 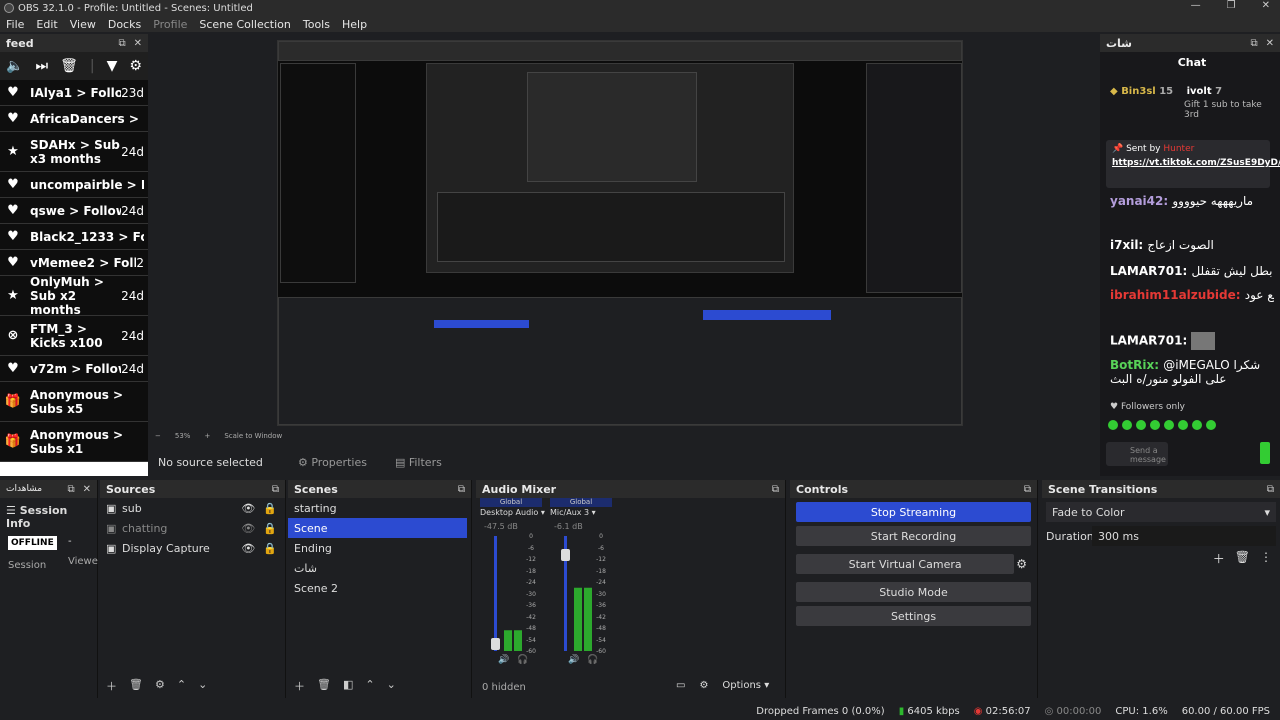 I want to click on scene-item: Scene, so click(x=377, y=528).